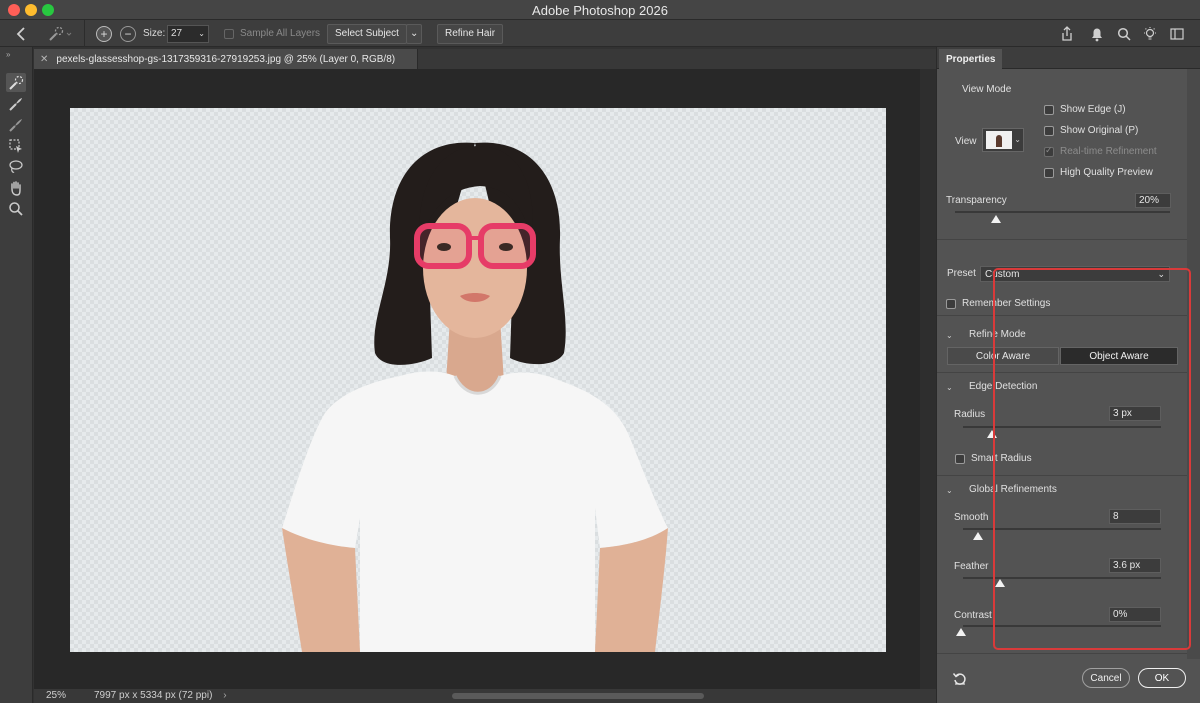 The height and width of the screenshot is (703, 1200). I want to click on object-selection-tool, so click(16, 145).